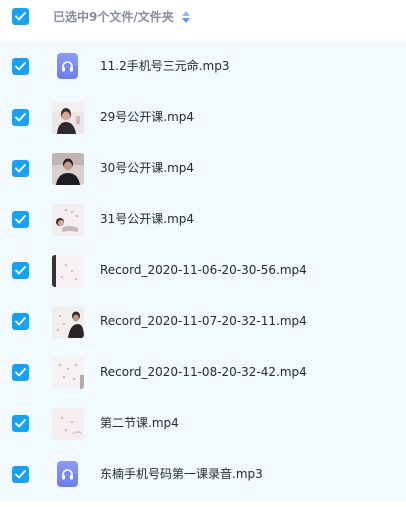 Image resolution: width=406 pixels, height=507 pixels. I want to click on file-name: 第二节课.mp4, so click(139, 423).